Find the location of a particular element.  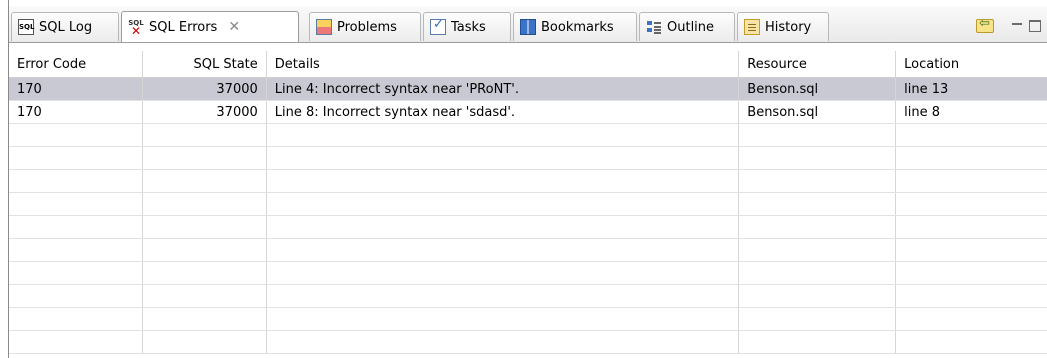

tab-sql-errors: SQL ✕ SQL Errors ✕ is located at coordinates (210, 26).